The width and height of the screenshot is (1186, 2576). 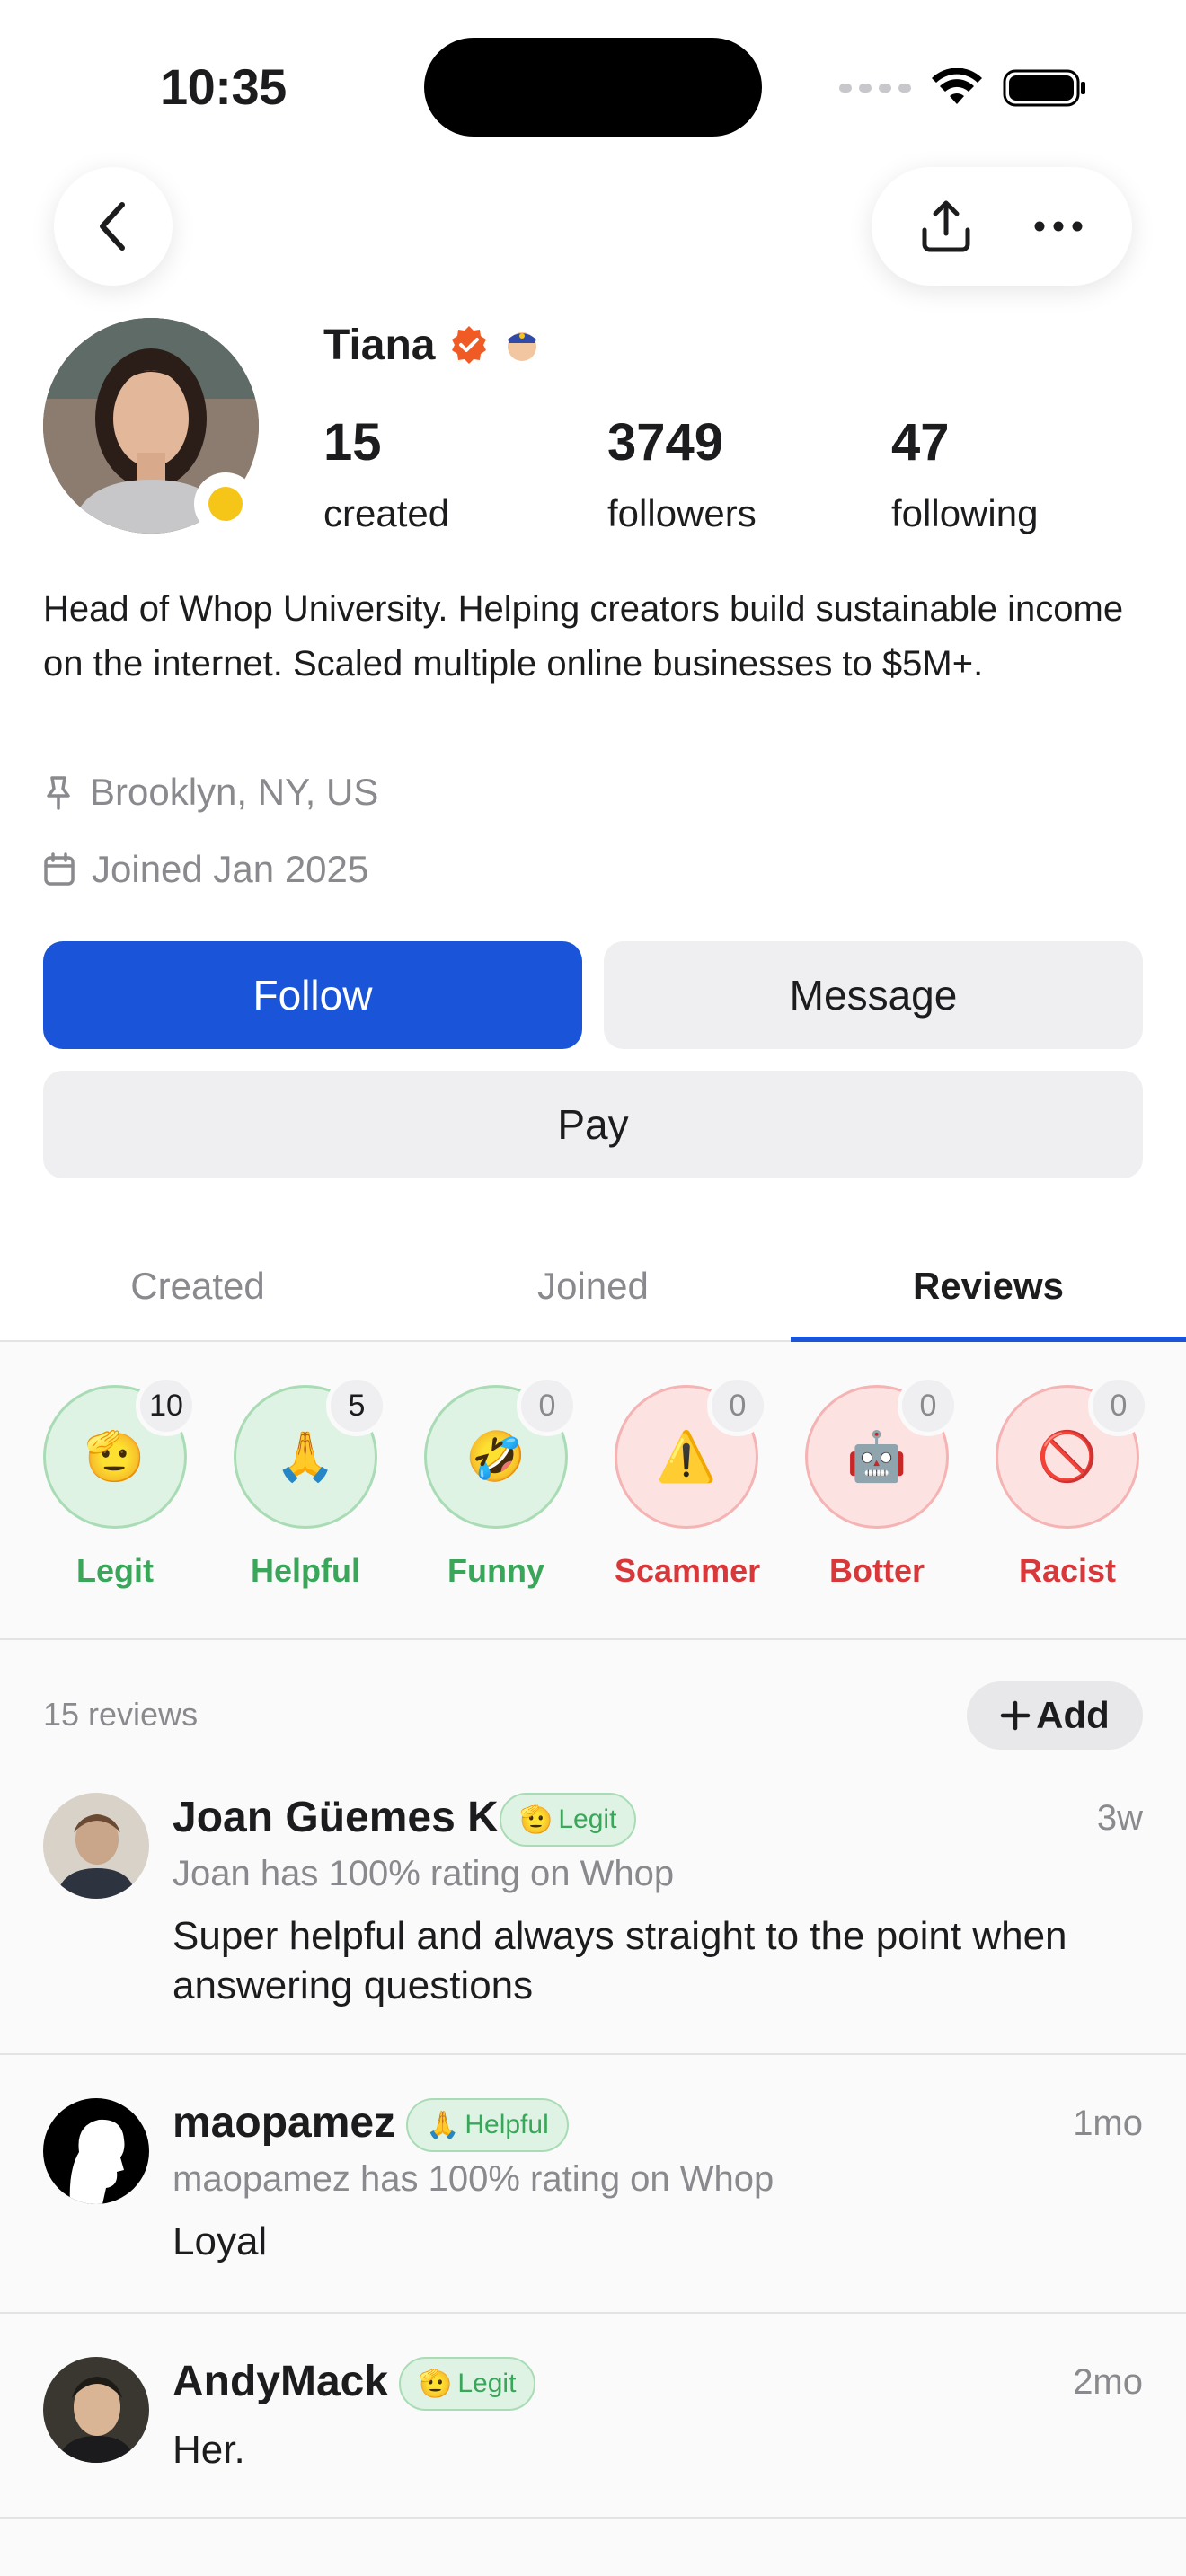 What do you see at coordinates (284, 2123) in the screenshot?
I see `review-author: maopamez` at bounding box center [284, 2123].